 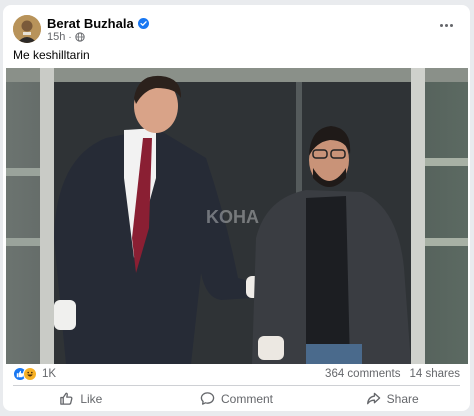 What do you see at coordinates (373, 398) in the screenshot?
I see `share-arrow-icon` at bounding box center [373, 398].